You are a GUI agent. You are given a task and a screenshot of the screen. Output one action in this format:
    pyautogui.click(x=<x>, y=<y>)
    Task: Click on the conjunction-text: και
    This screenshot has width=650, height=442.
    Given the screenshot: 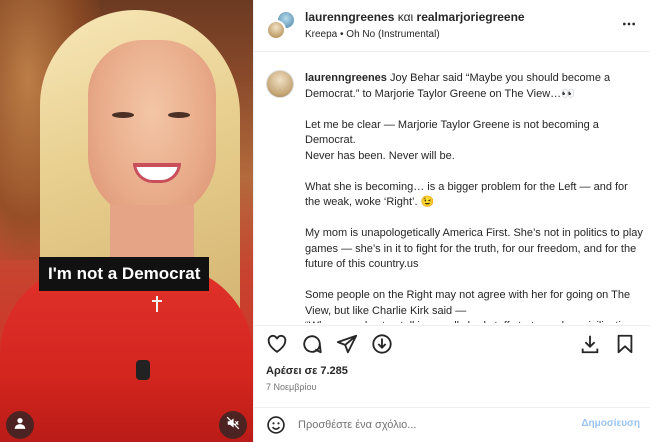 What is the action you would take?
    pyautogui.click(x=405, y=17)
    